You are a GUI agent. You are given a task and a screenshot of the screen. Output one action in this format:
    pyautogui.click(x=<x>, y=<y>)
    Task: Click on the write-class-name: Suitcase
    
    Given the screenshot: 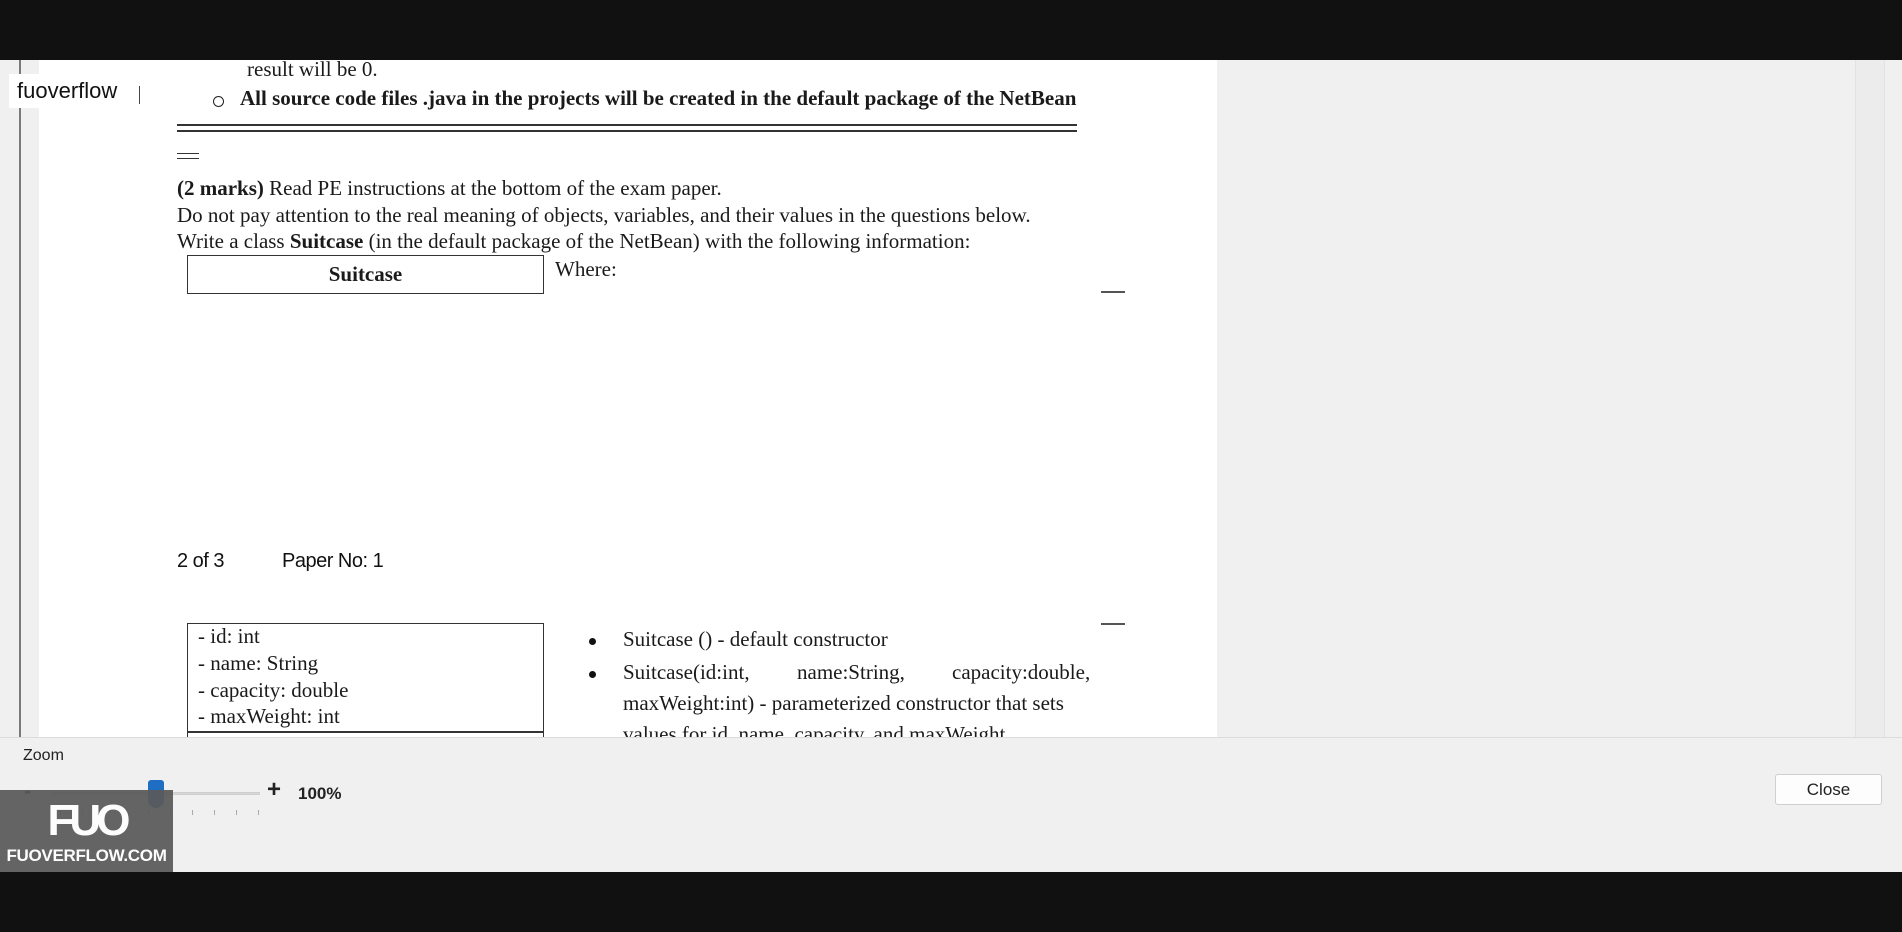 What is the action you would take?
    pyautogui.click(x=326, y=241)
    